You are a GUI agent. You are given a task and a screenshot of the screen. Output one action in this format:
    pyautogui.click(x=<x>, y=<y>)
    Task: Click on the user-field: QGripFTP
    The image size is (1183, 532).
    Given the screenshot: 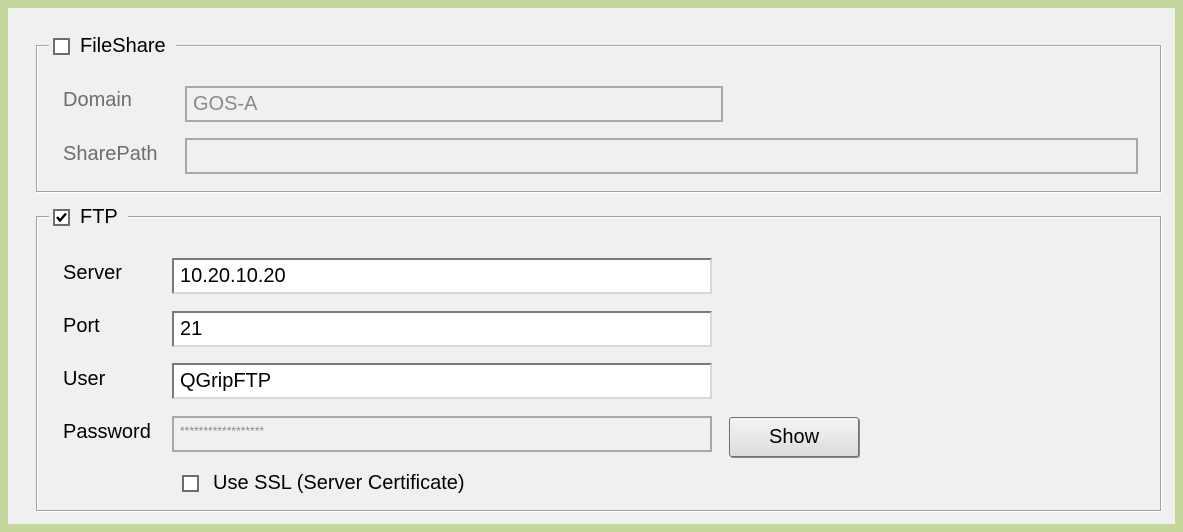 What is the action you would take?
    pyautogui.click(x=442, y=381)
    